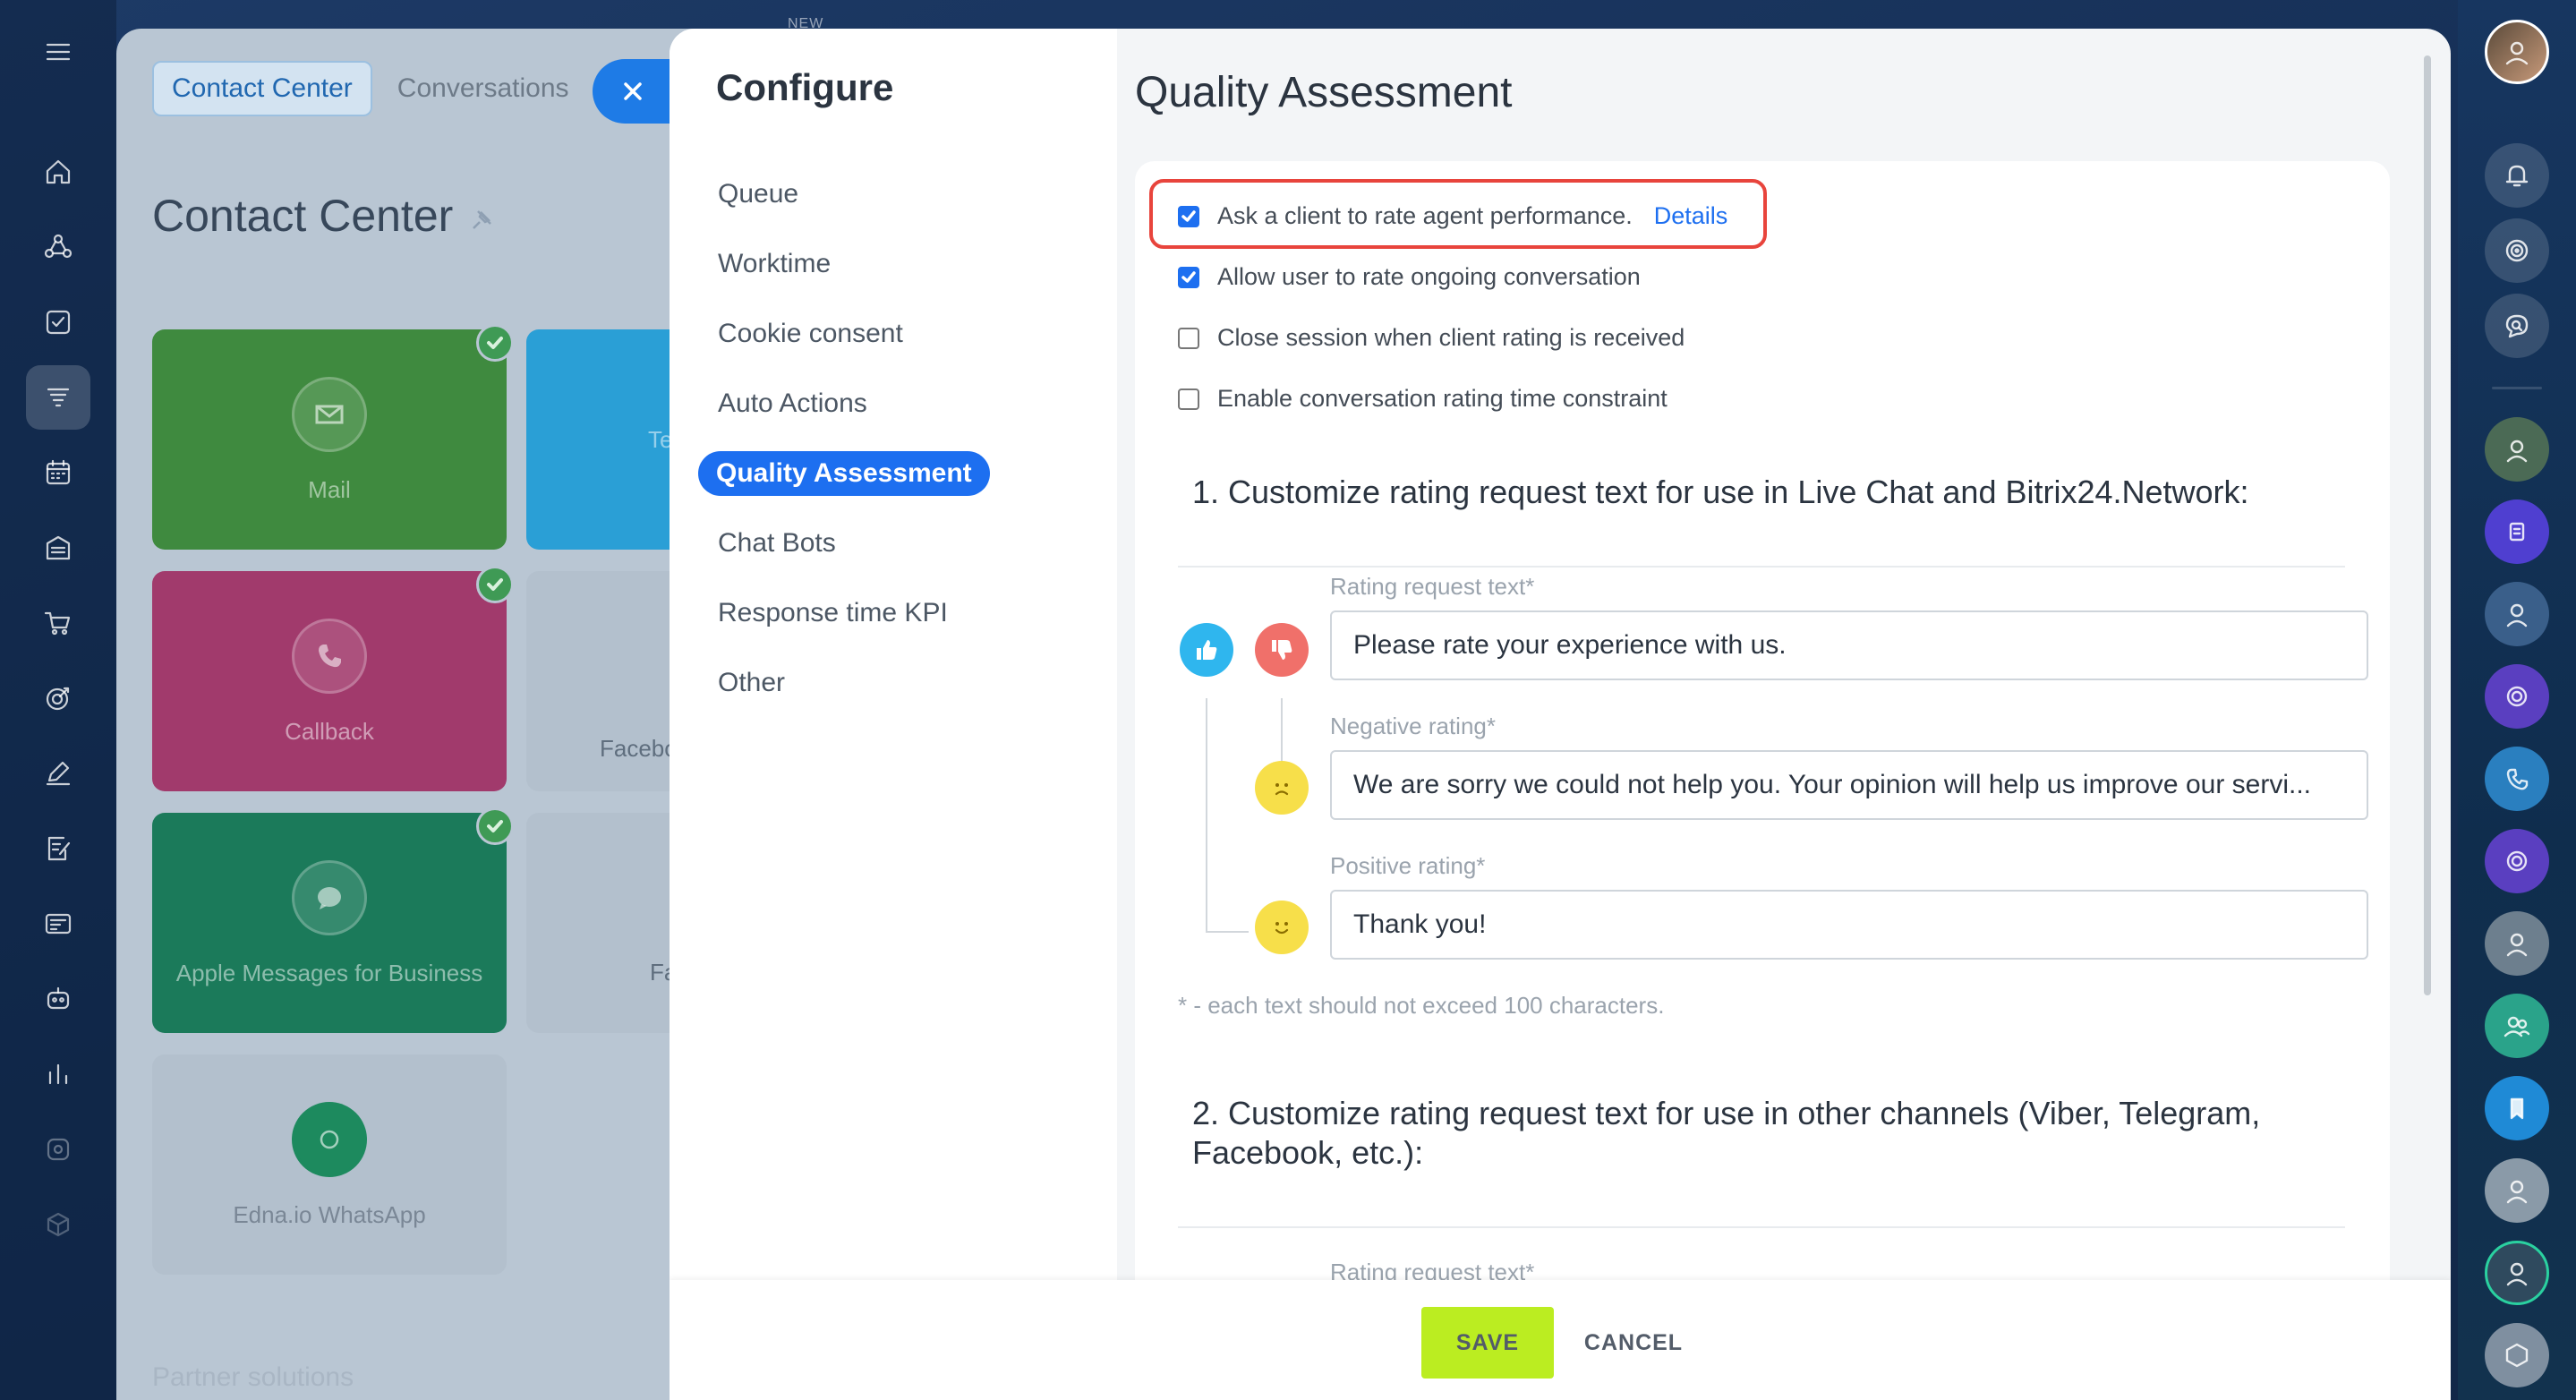 This screenshot has height=1400, width=2576. Describe the element at coordinates (2517, 779) in the screenshot. I see `chat-avatar-phone` at that location.